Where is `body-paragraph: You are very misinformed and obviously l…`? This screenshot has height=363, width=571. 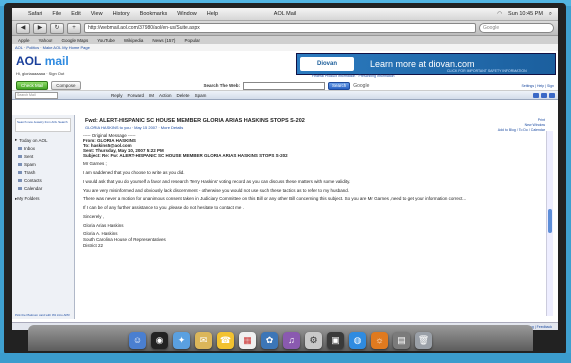 body-paragraph: You are very misinformed and obviously l… is located at coordinates (216, 190).